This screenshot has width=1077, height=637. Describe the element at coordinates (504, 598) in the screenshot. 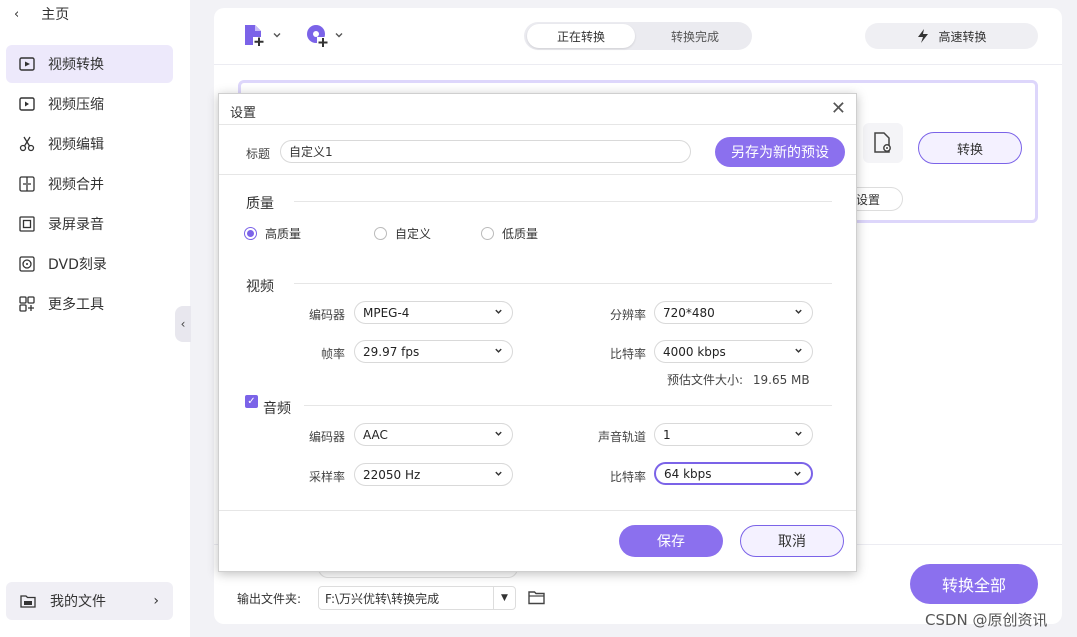

I see `chevron-down-icon: ▼` at that location.